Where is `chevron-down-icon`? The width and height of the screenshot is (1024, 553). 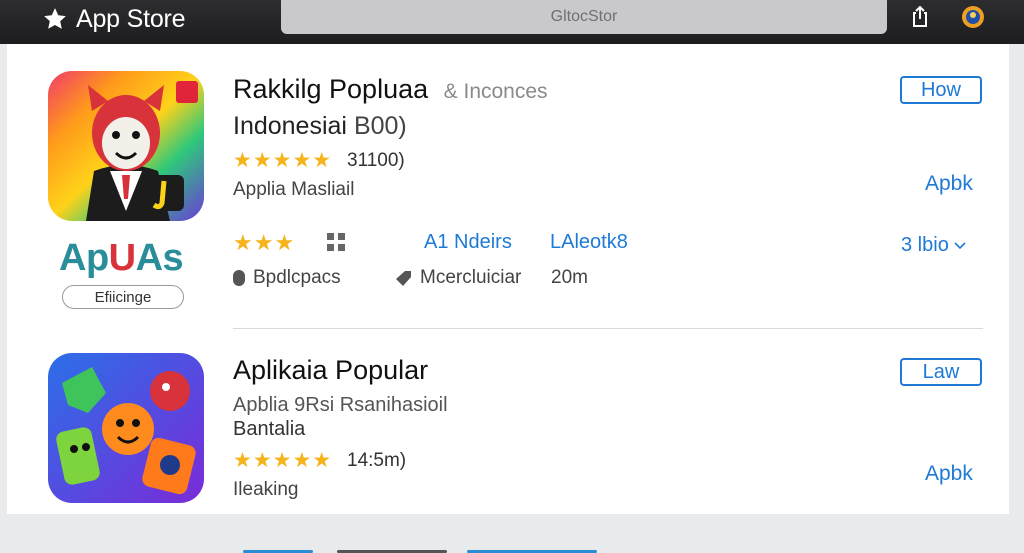 chevron-down-icon is located at coordinates (960, 245).